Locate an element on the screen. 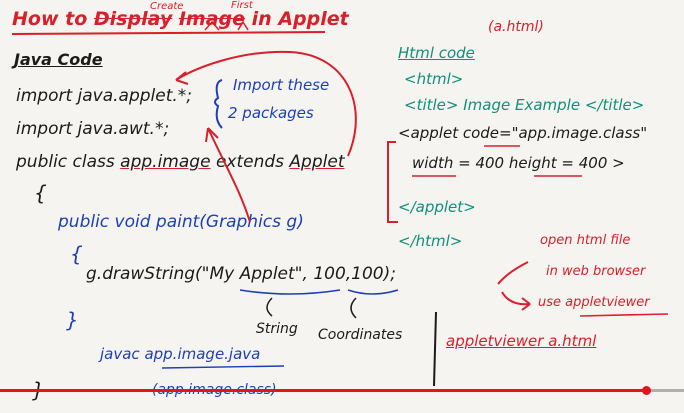 This screenshot has height=413, width=684. divider-line is located at coordinates (435, 349).